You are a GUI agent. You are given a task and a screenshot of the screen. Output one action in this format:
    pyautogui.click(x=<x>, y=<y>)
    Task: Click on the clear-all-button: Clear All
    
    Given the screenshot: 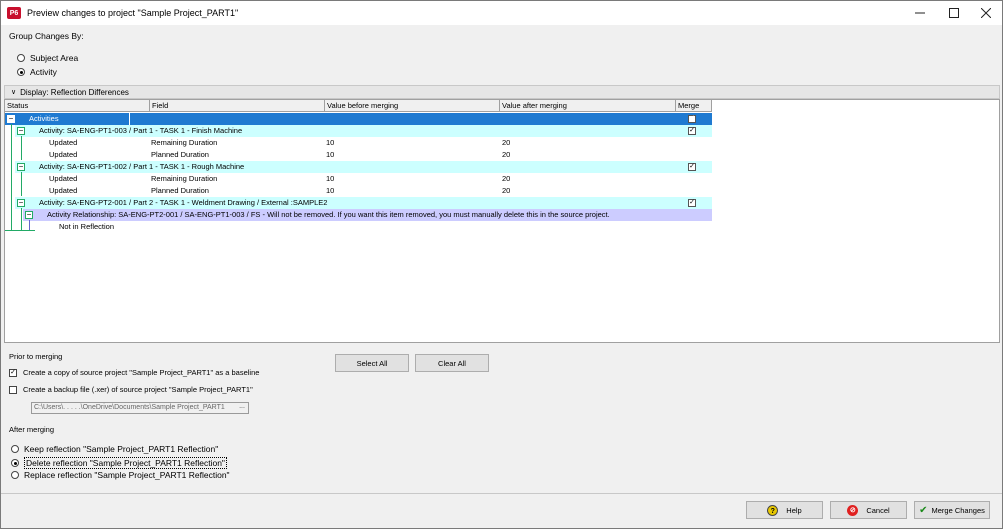 What is the action you would take?
    pyautogui.click(x=452, y=363)
    